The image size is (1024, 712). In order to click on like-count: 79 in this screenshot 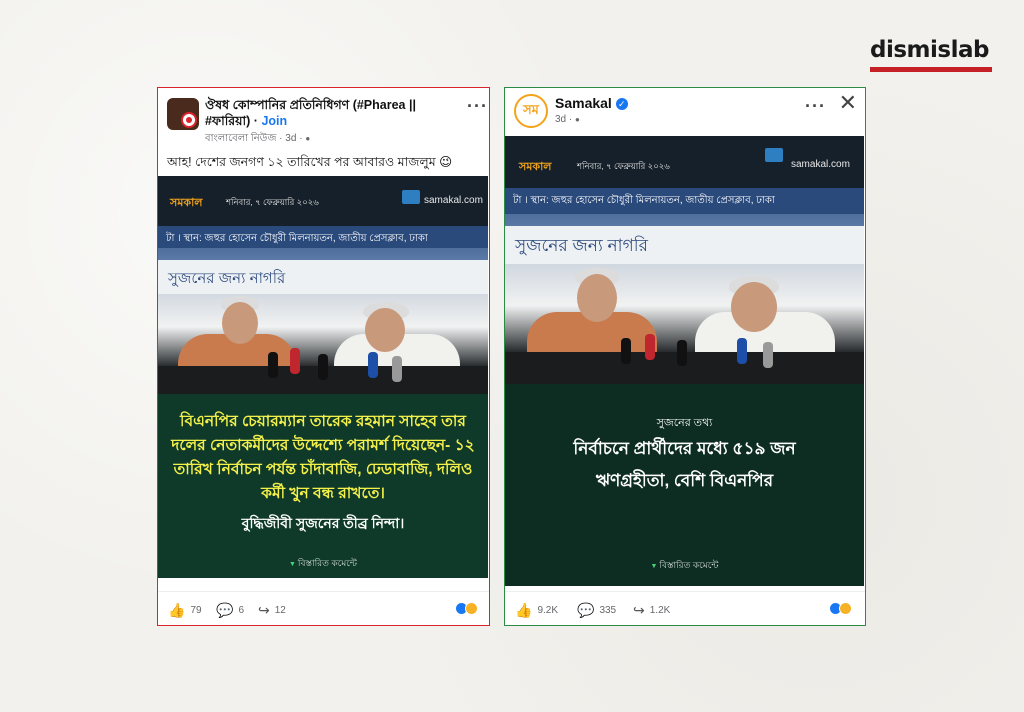, I will do `click(196, 610)`.